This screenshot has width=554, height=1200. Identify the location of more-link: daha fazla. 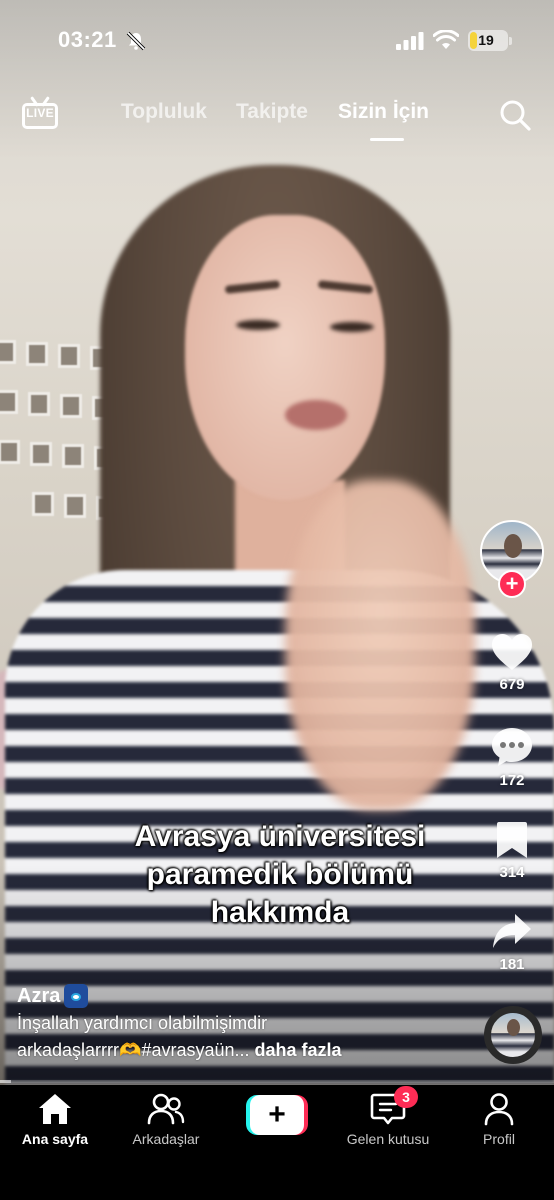
(298, 1050).